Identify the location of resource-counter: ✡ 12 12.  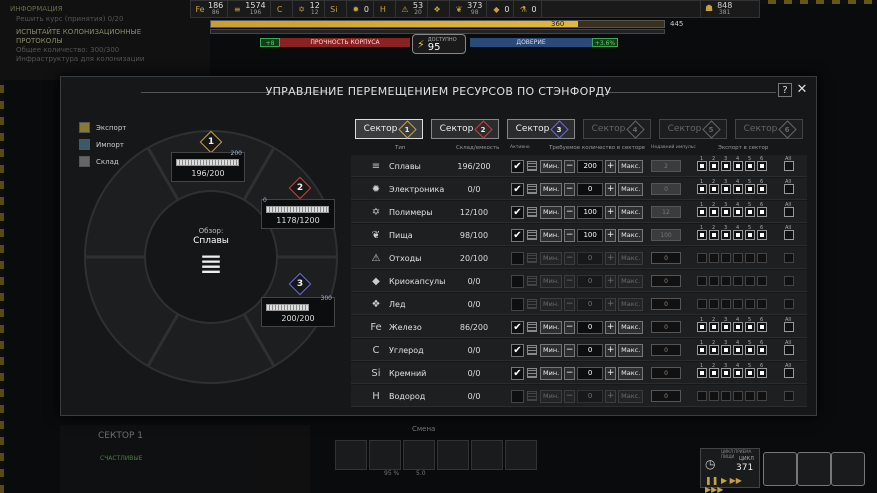
(309, 9).